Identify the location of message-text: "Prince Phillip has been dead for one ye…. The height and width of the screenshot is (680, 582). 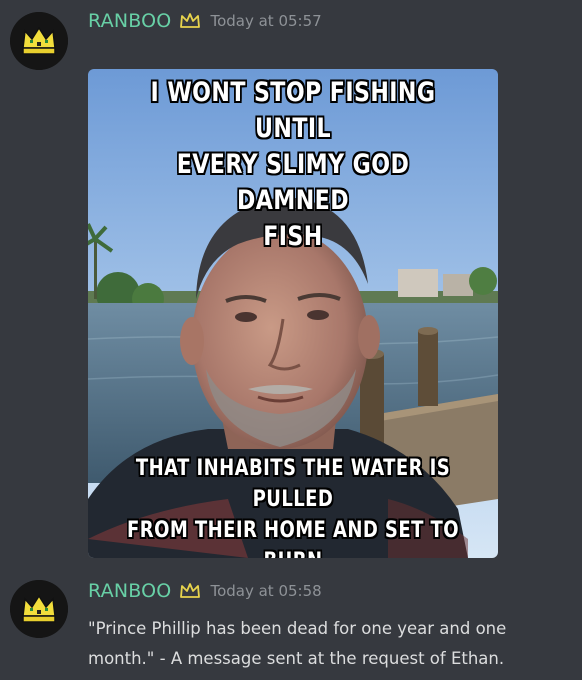
(297, 643).